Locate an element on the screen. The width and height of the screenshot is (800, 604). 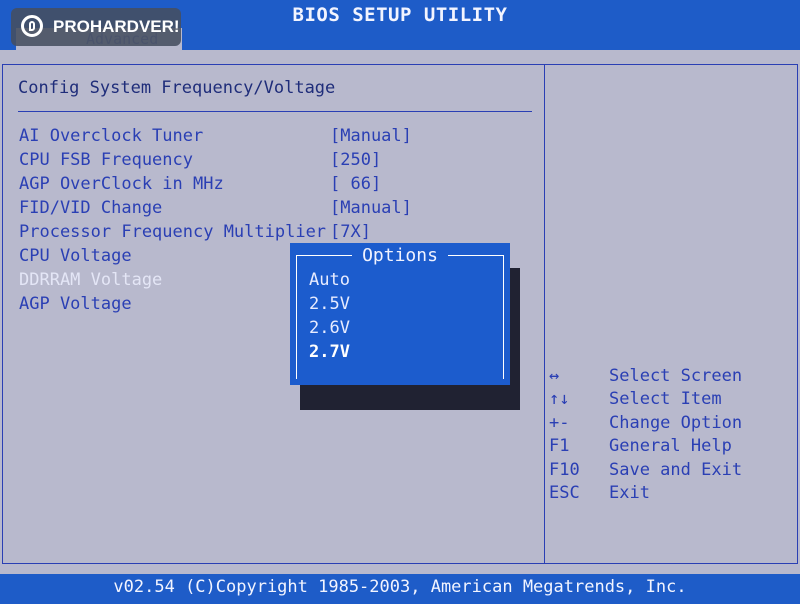
help-desc: Exit is located at coordinates (629, 493).